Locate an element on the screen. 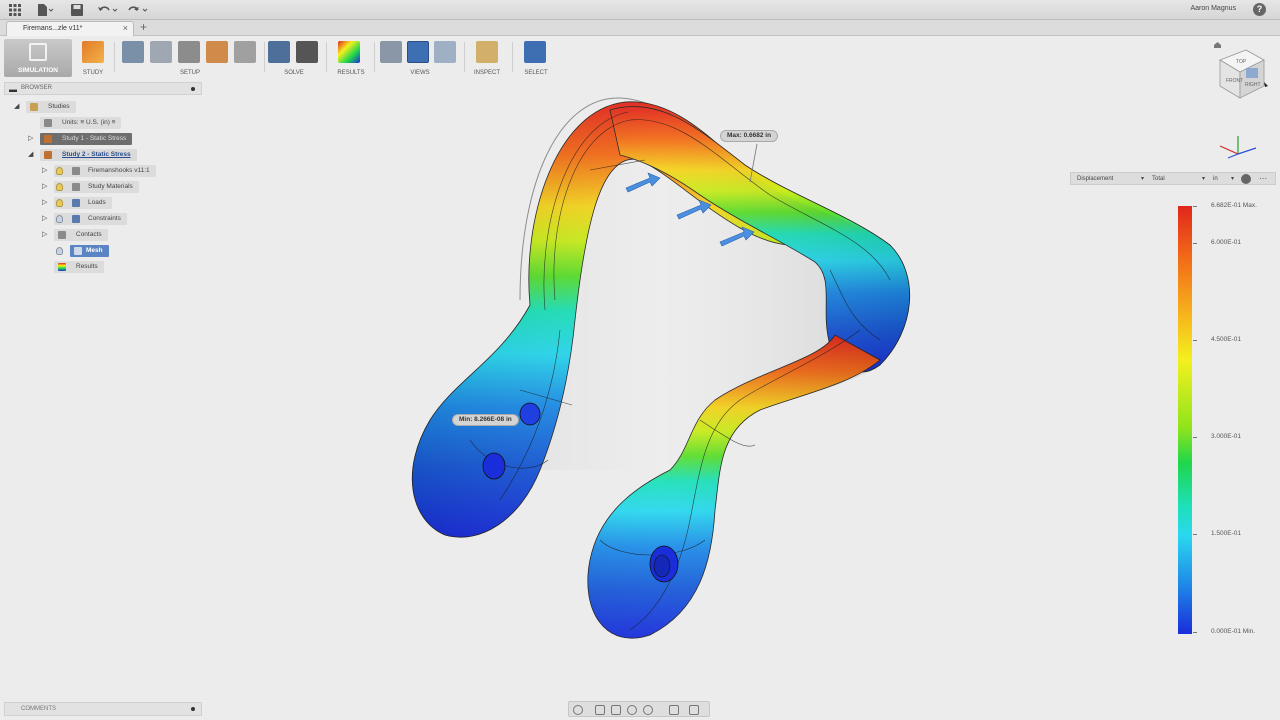 The height and width of the screenshot is (720, 1280). svg-text: RIGHT is located at coordinates (1253, 85).